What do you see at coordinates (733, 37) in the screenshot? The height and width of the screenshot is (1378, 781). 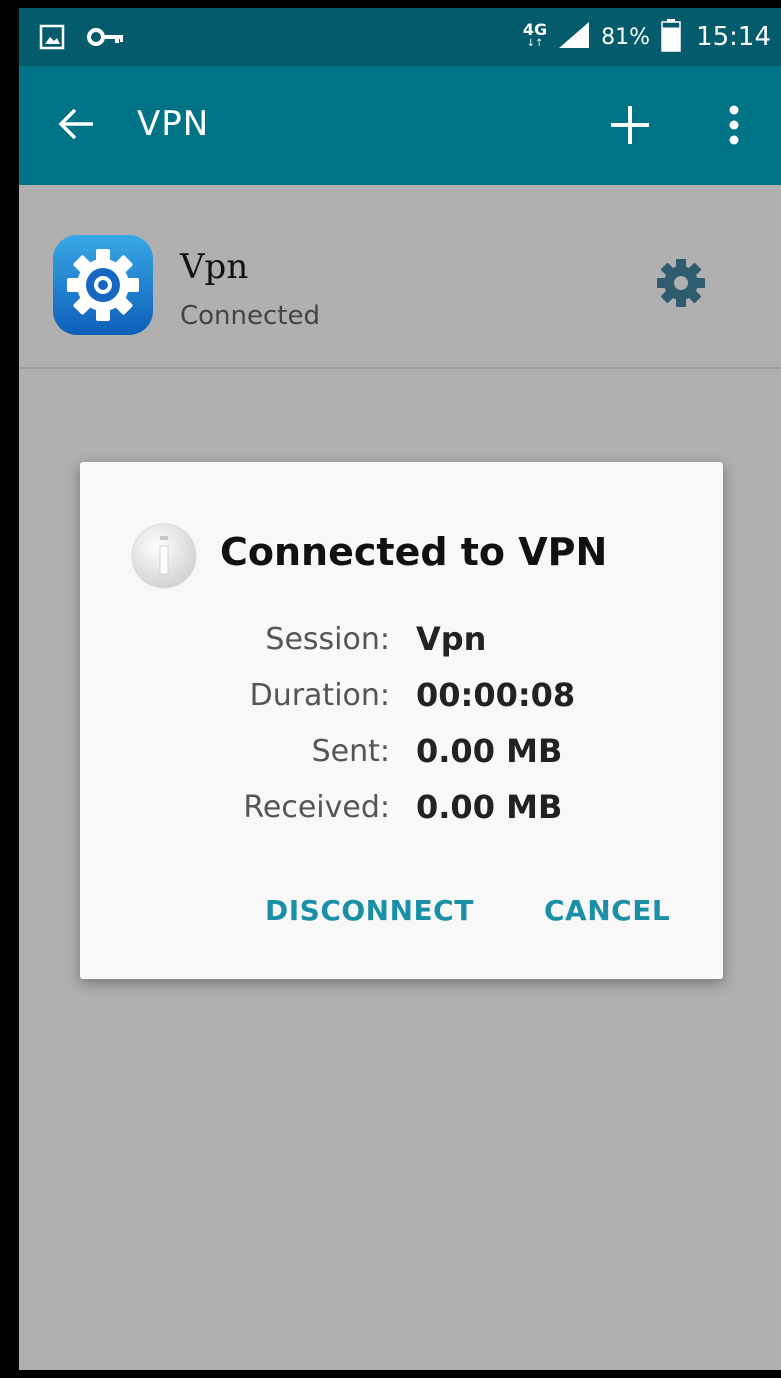 I see `clock: 15:14` at bounding box center [733, 37].